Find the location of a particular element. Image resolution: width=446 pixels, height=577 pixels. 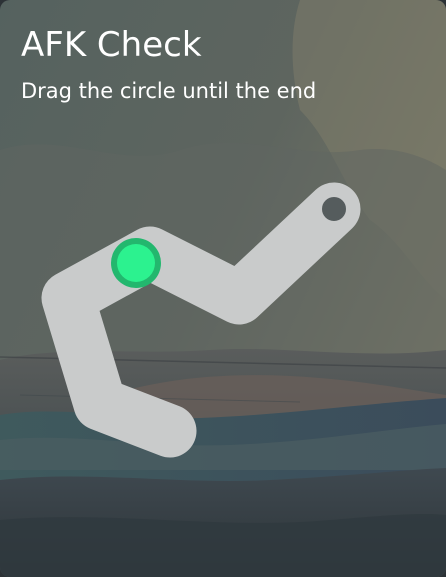

drag-handle is located at coordinates (136, 263).